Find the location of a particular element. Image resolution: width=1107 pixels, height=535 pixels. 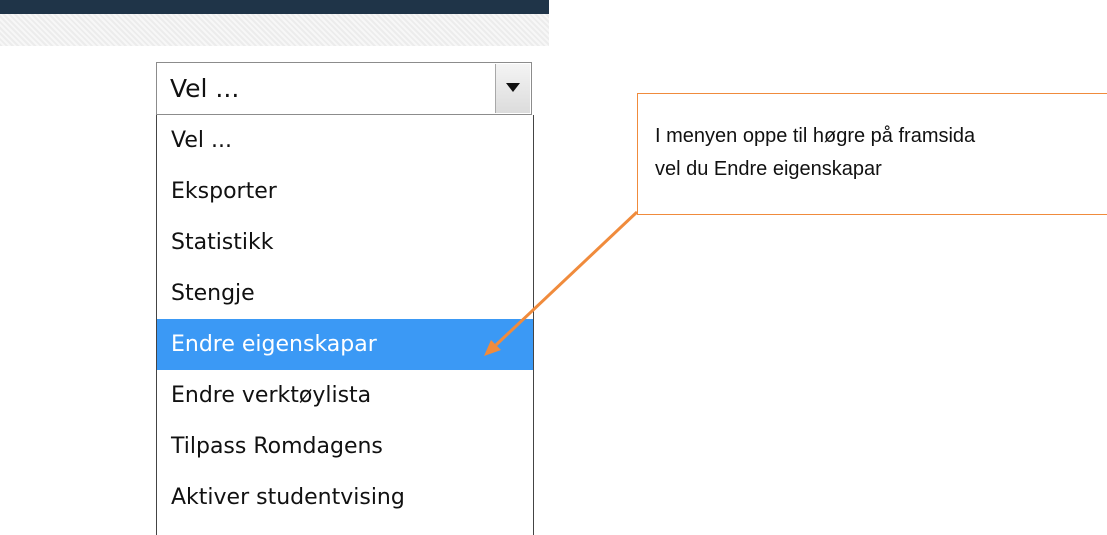

callout-arrow is located at coordinates (561, 283).